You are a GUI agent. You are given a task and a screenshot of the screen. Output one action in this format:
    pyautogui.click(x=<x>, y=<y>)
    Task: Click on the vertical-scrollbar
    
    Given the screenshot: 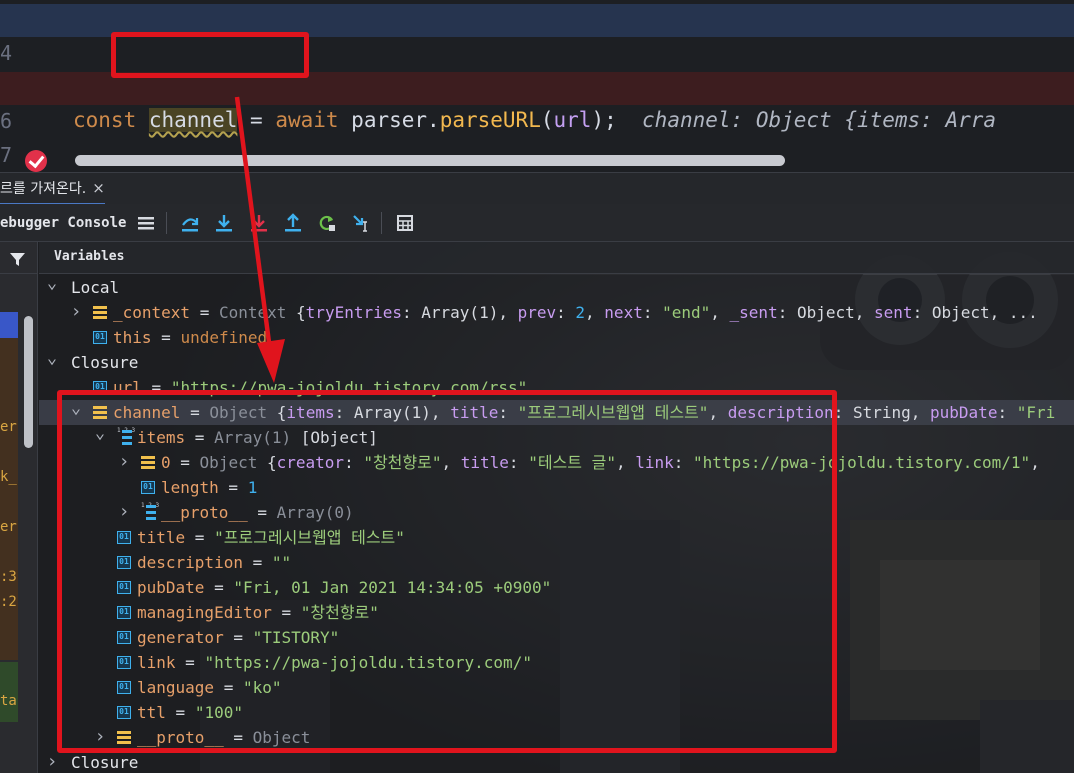 What is the action you would take?
    pyautogui.click(x=28, y=382)
    